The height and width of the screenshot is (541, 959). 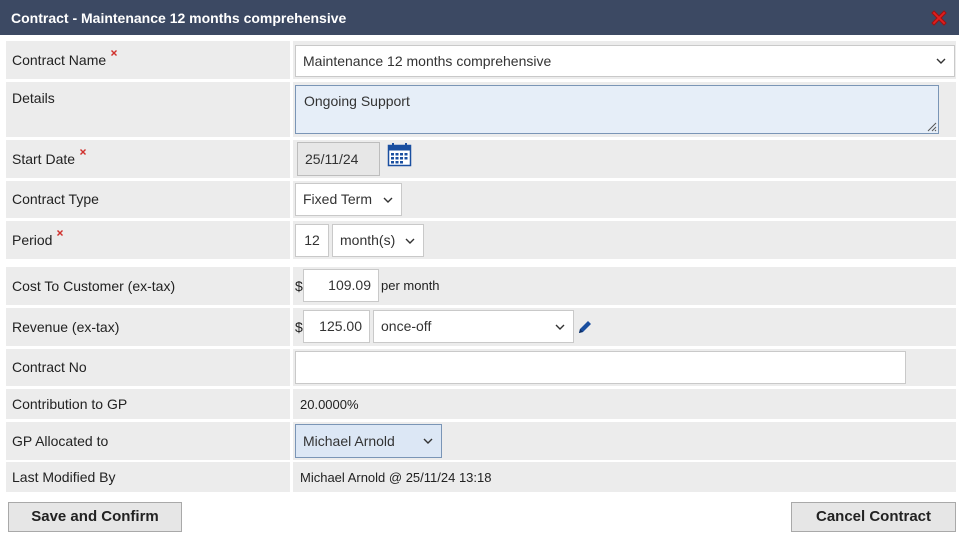 I want to click on revenue-label: Revenue (ex-tax), so click(x=66, y=327).